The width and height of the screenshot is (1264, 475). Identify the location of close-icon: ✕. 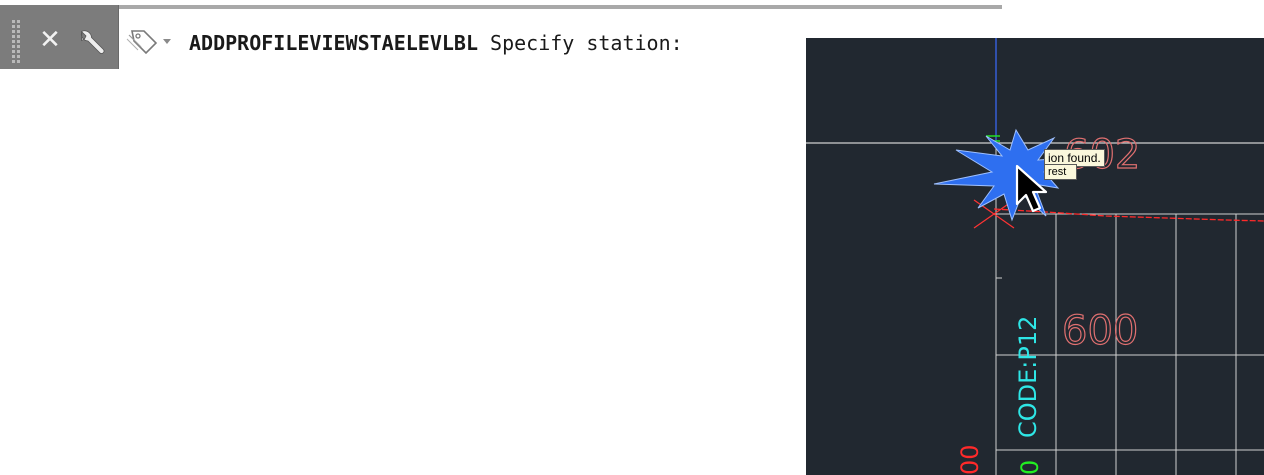
(50, 41).